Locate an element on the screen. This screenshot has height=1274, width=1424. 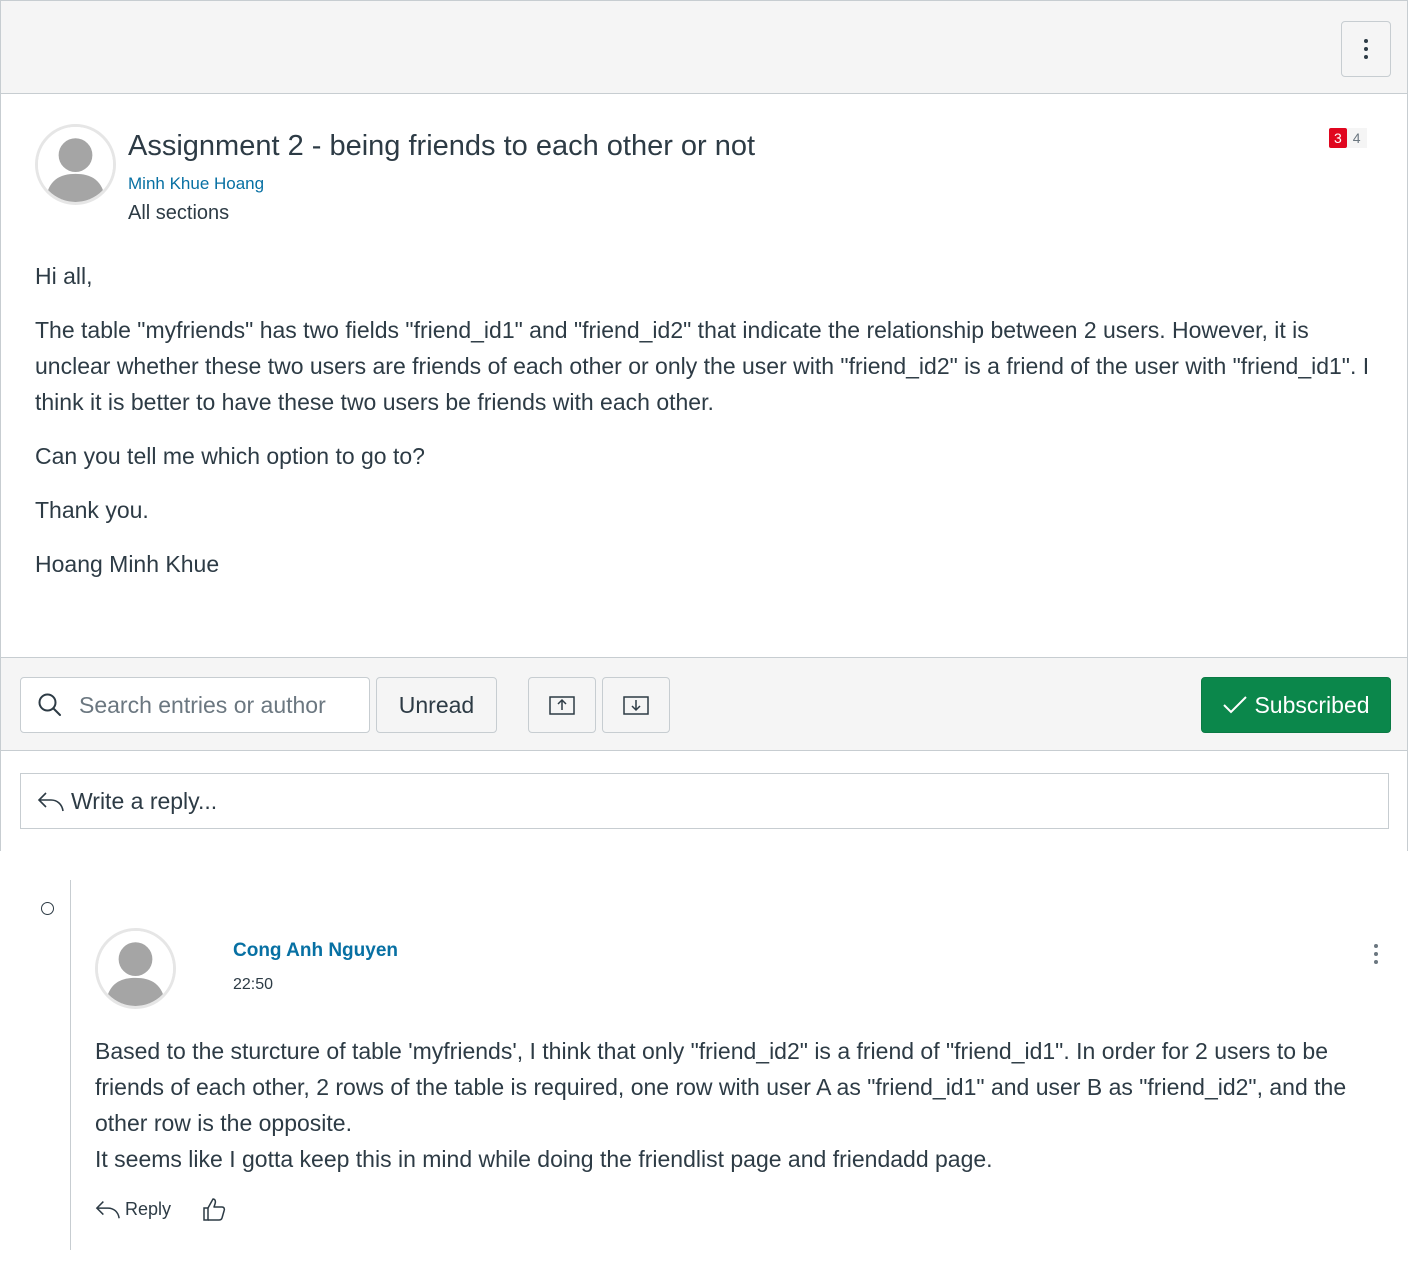
topic-author-link: Minh Khue Hoang is located at coordinates (196, 184).